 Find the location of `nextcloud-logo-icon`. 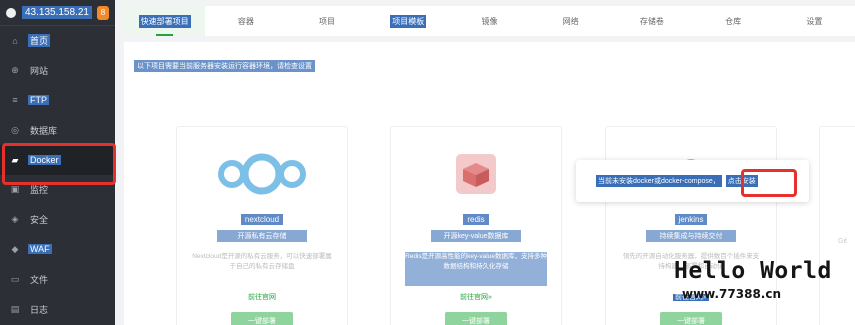

nextcloud-logo-icon is located at coordinates (262, 174).